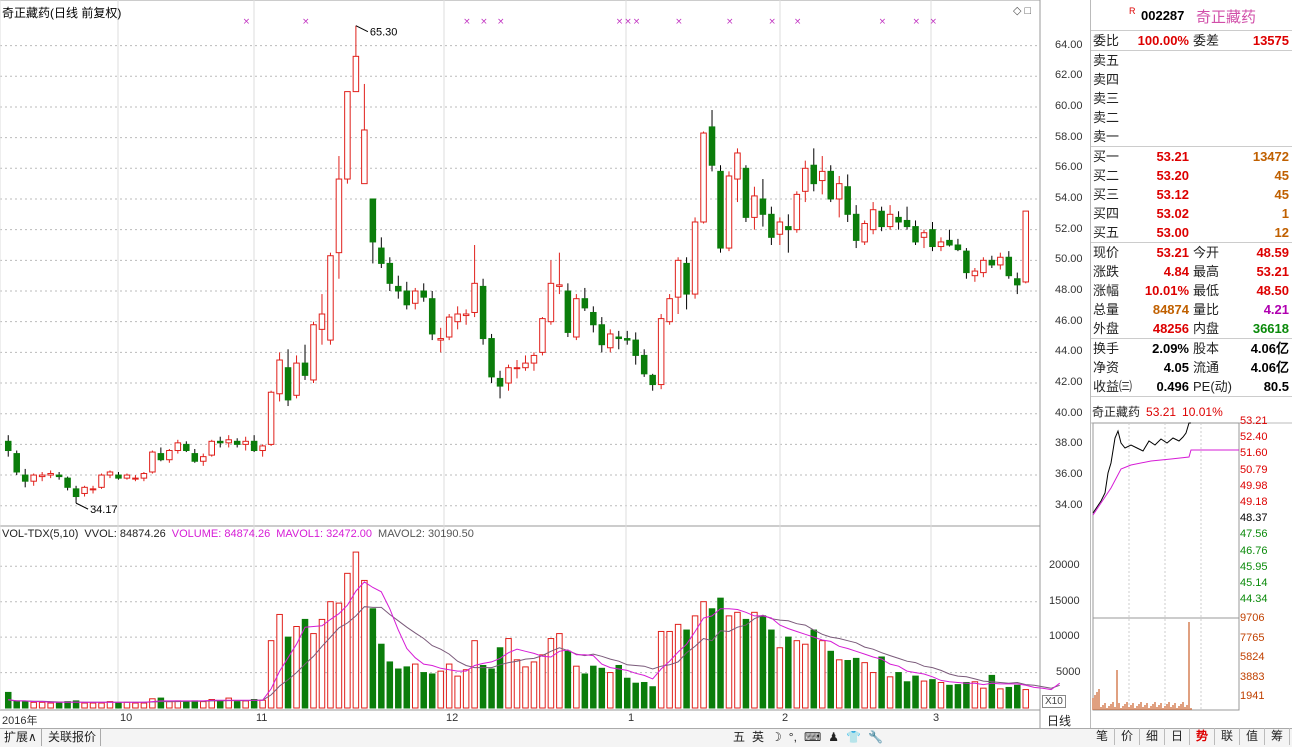 This screenshot has width=1292, height=747. I want to click on price-tick-label: 64.00, so click(1069, 44).